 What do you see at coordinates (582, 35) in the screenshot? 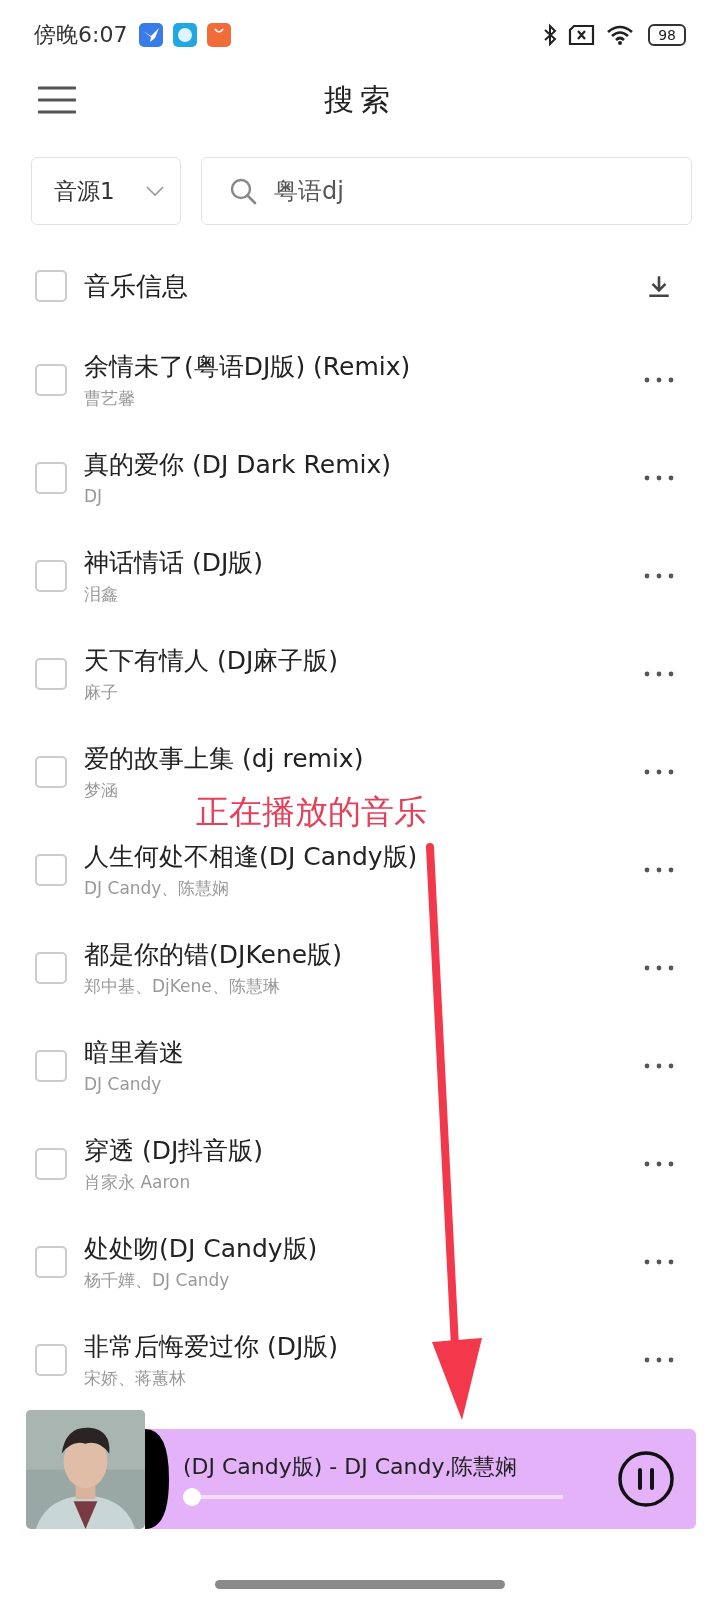
I see `sim-card-icon` at bounding box center [582, 35].